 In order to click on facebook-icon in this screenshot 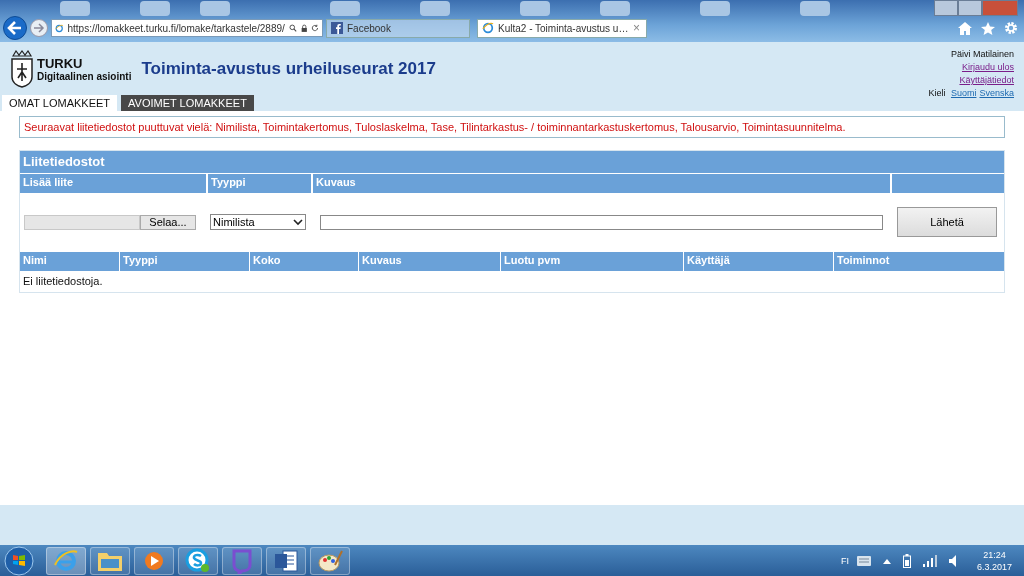, I will do `click(337, 28)`.